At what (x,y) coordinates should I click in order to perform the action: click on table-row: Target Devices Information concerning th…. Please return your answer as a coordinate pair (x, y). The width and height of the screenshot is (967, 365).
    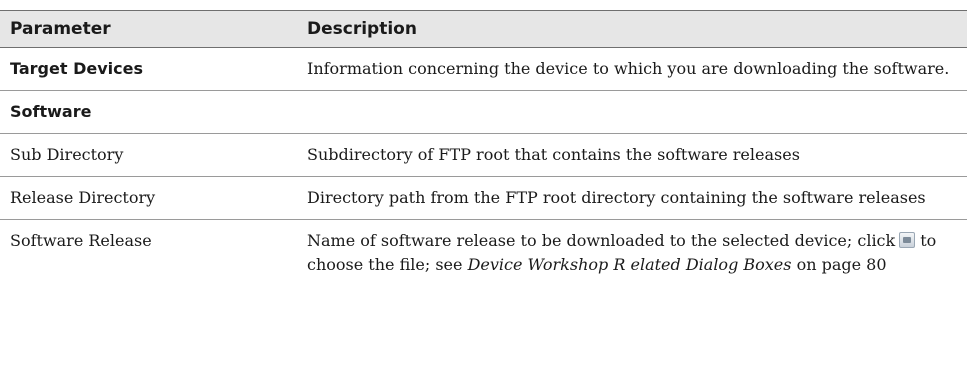
    Looking at the image, I should click on (483, 69).